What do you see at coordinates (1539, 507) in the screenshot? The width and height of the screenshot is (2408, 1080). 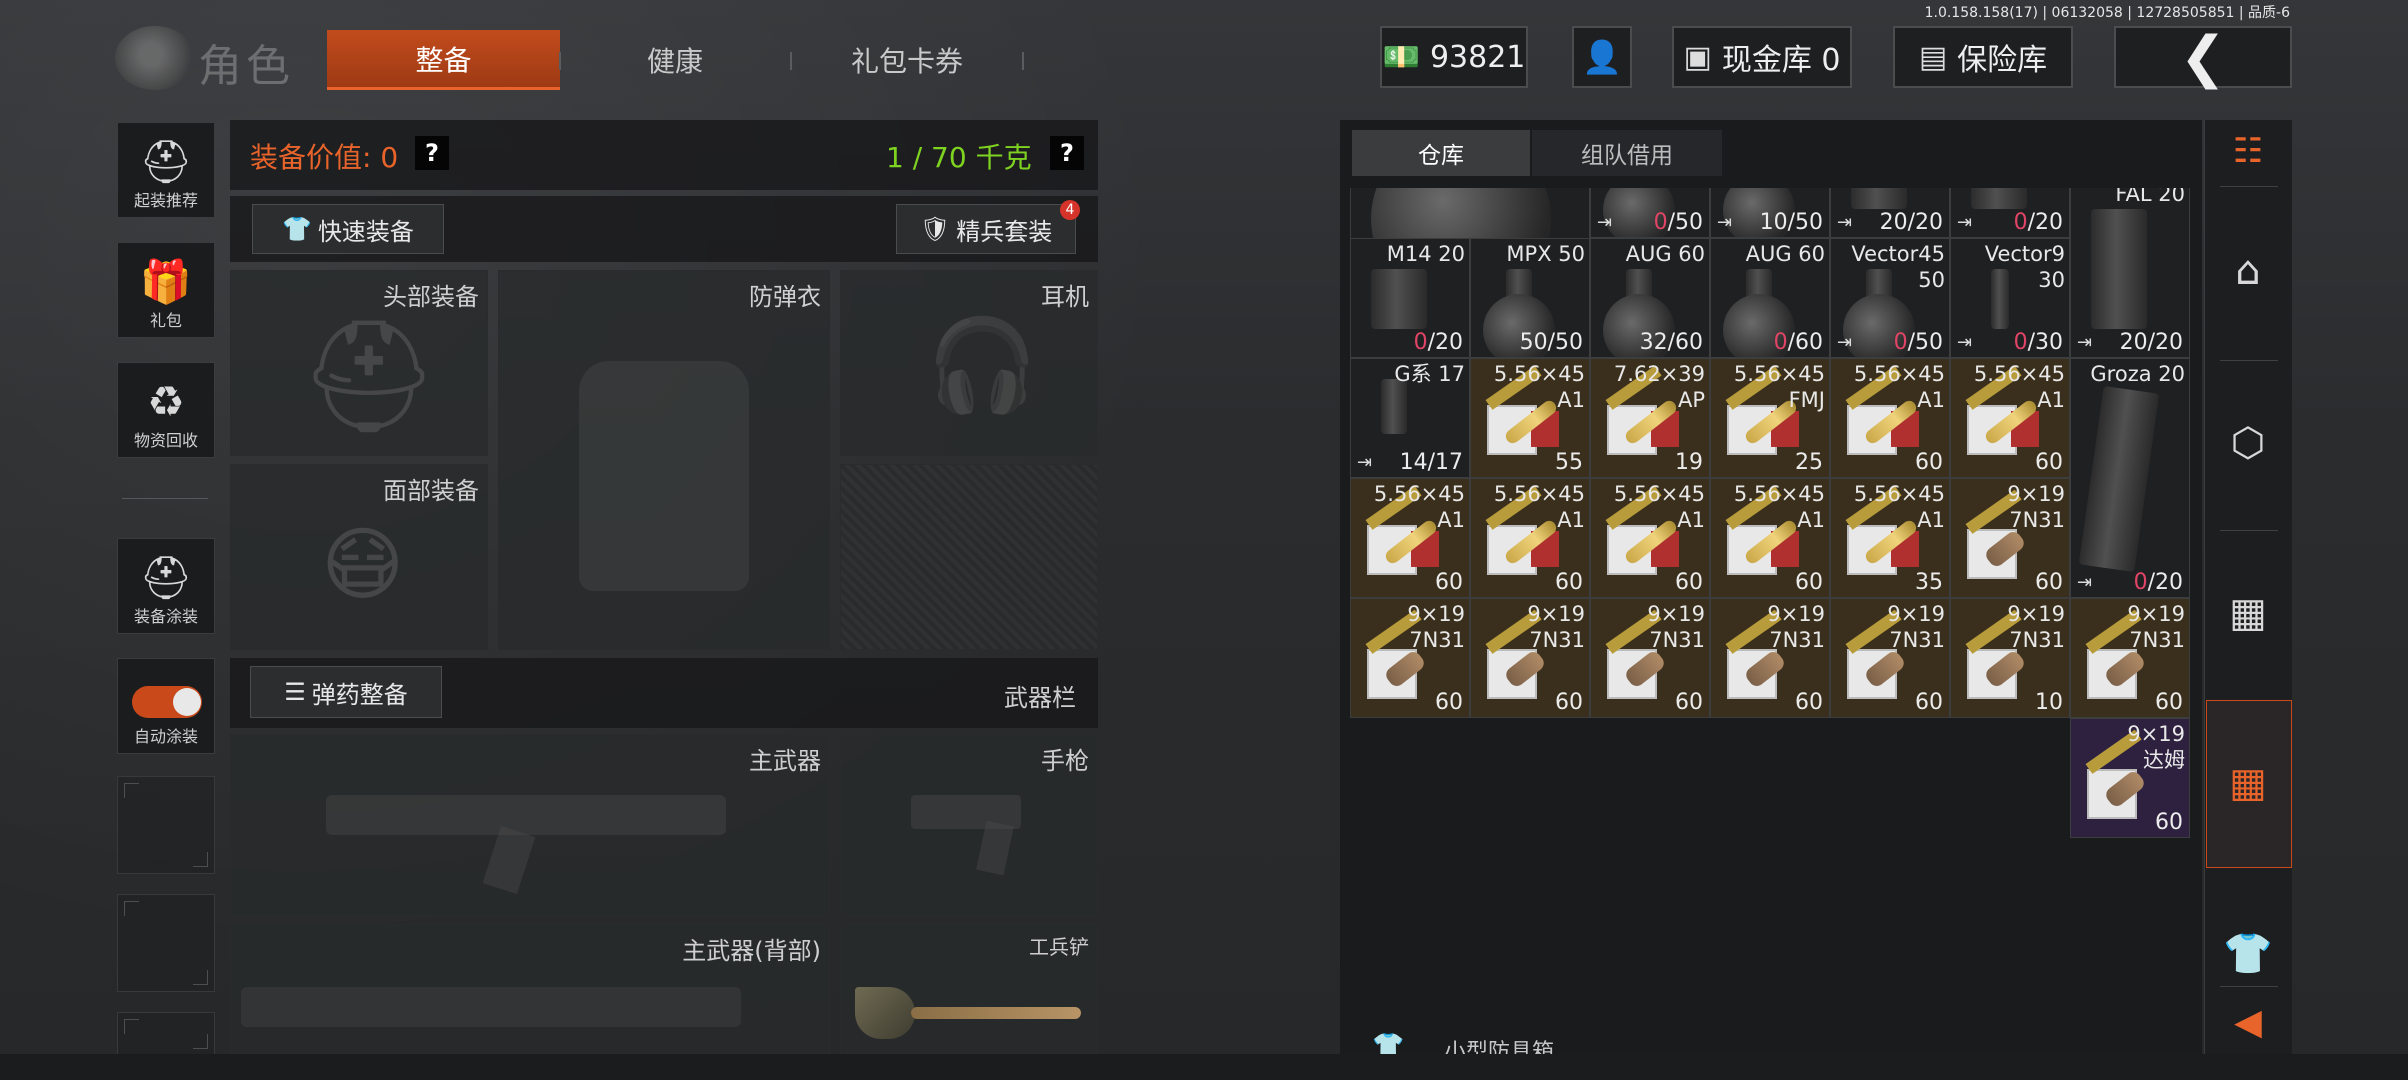 I see `item-name: 5.56×45 A1` at bounding box center [1539, 507].